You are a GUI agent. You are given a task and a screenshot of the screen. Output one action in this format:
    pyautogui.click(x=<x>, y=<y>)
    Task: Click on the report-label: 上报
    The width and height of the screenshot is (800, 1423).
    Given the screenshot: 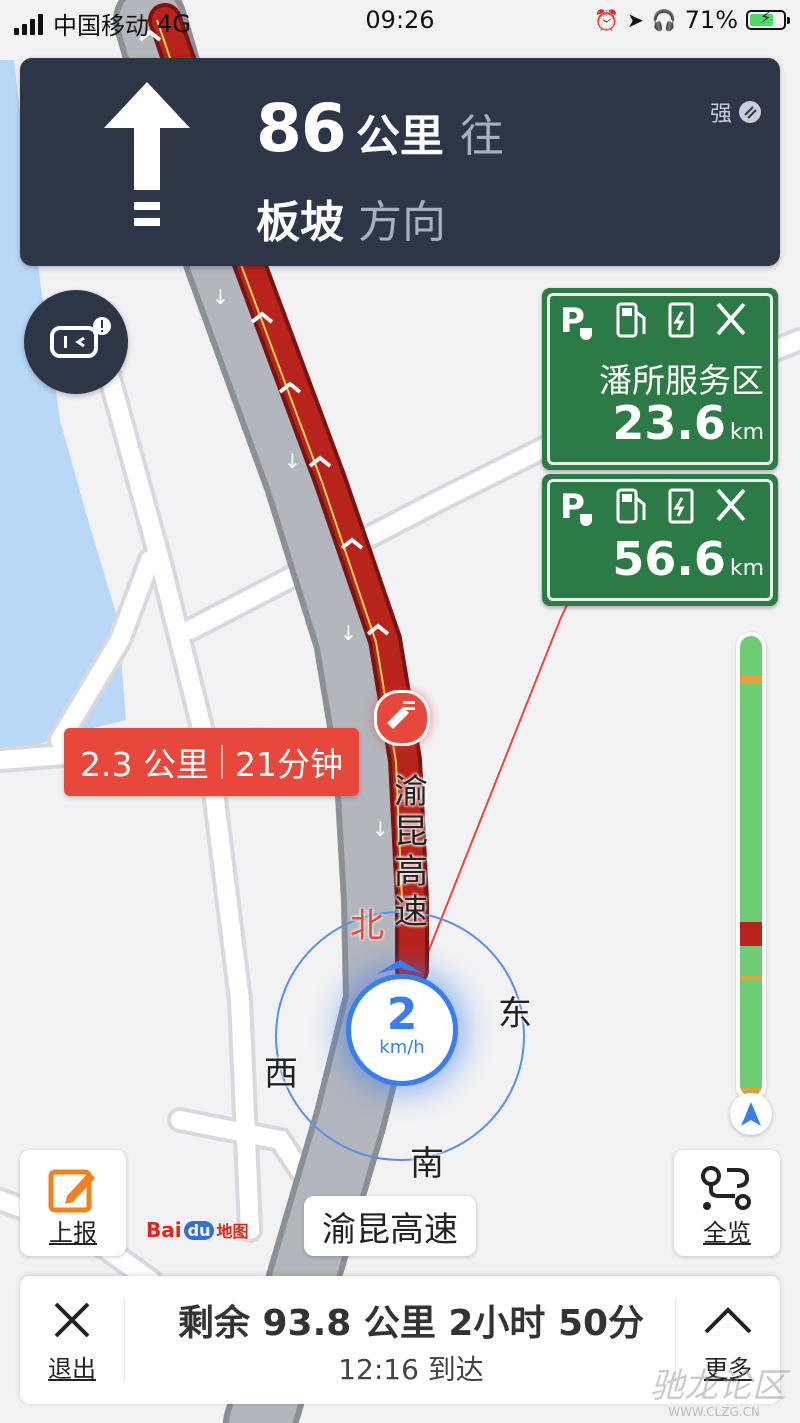 What is the action you would take?
    pyautogui.click(x=73, y=1233)
    